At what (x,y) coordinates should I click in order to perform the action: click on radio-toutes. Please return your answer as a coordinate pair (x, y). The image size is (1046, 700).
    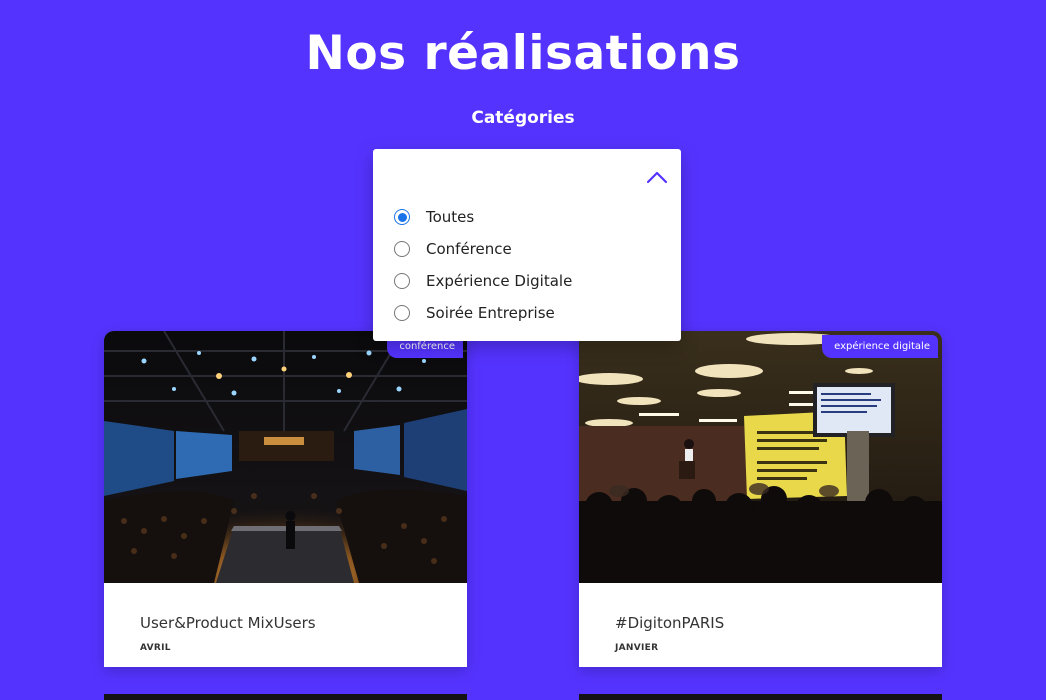
    Looking at the image, I should click on (402, 217).